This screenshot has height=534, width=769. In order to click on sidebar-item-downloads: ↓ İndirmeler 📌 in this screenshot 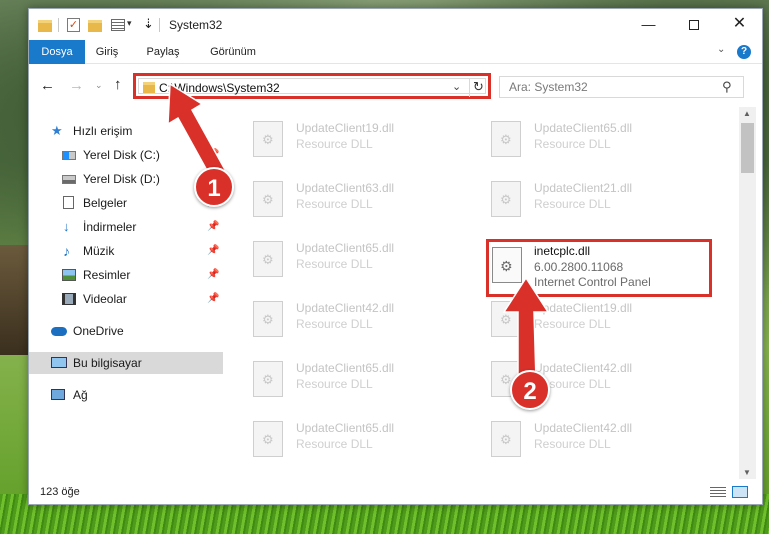, I will do `click(126, 227)`.